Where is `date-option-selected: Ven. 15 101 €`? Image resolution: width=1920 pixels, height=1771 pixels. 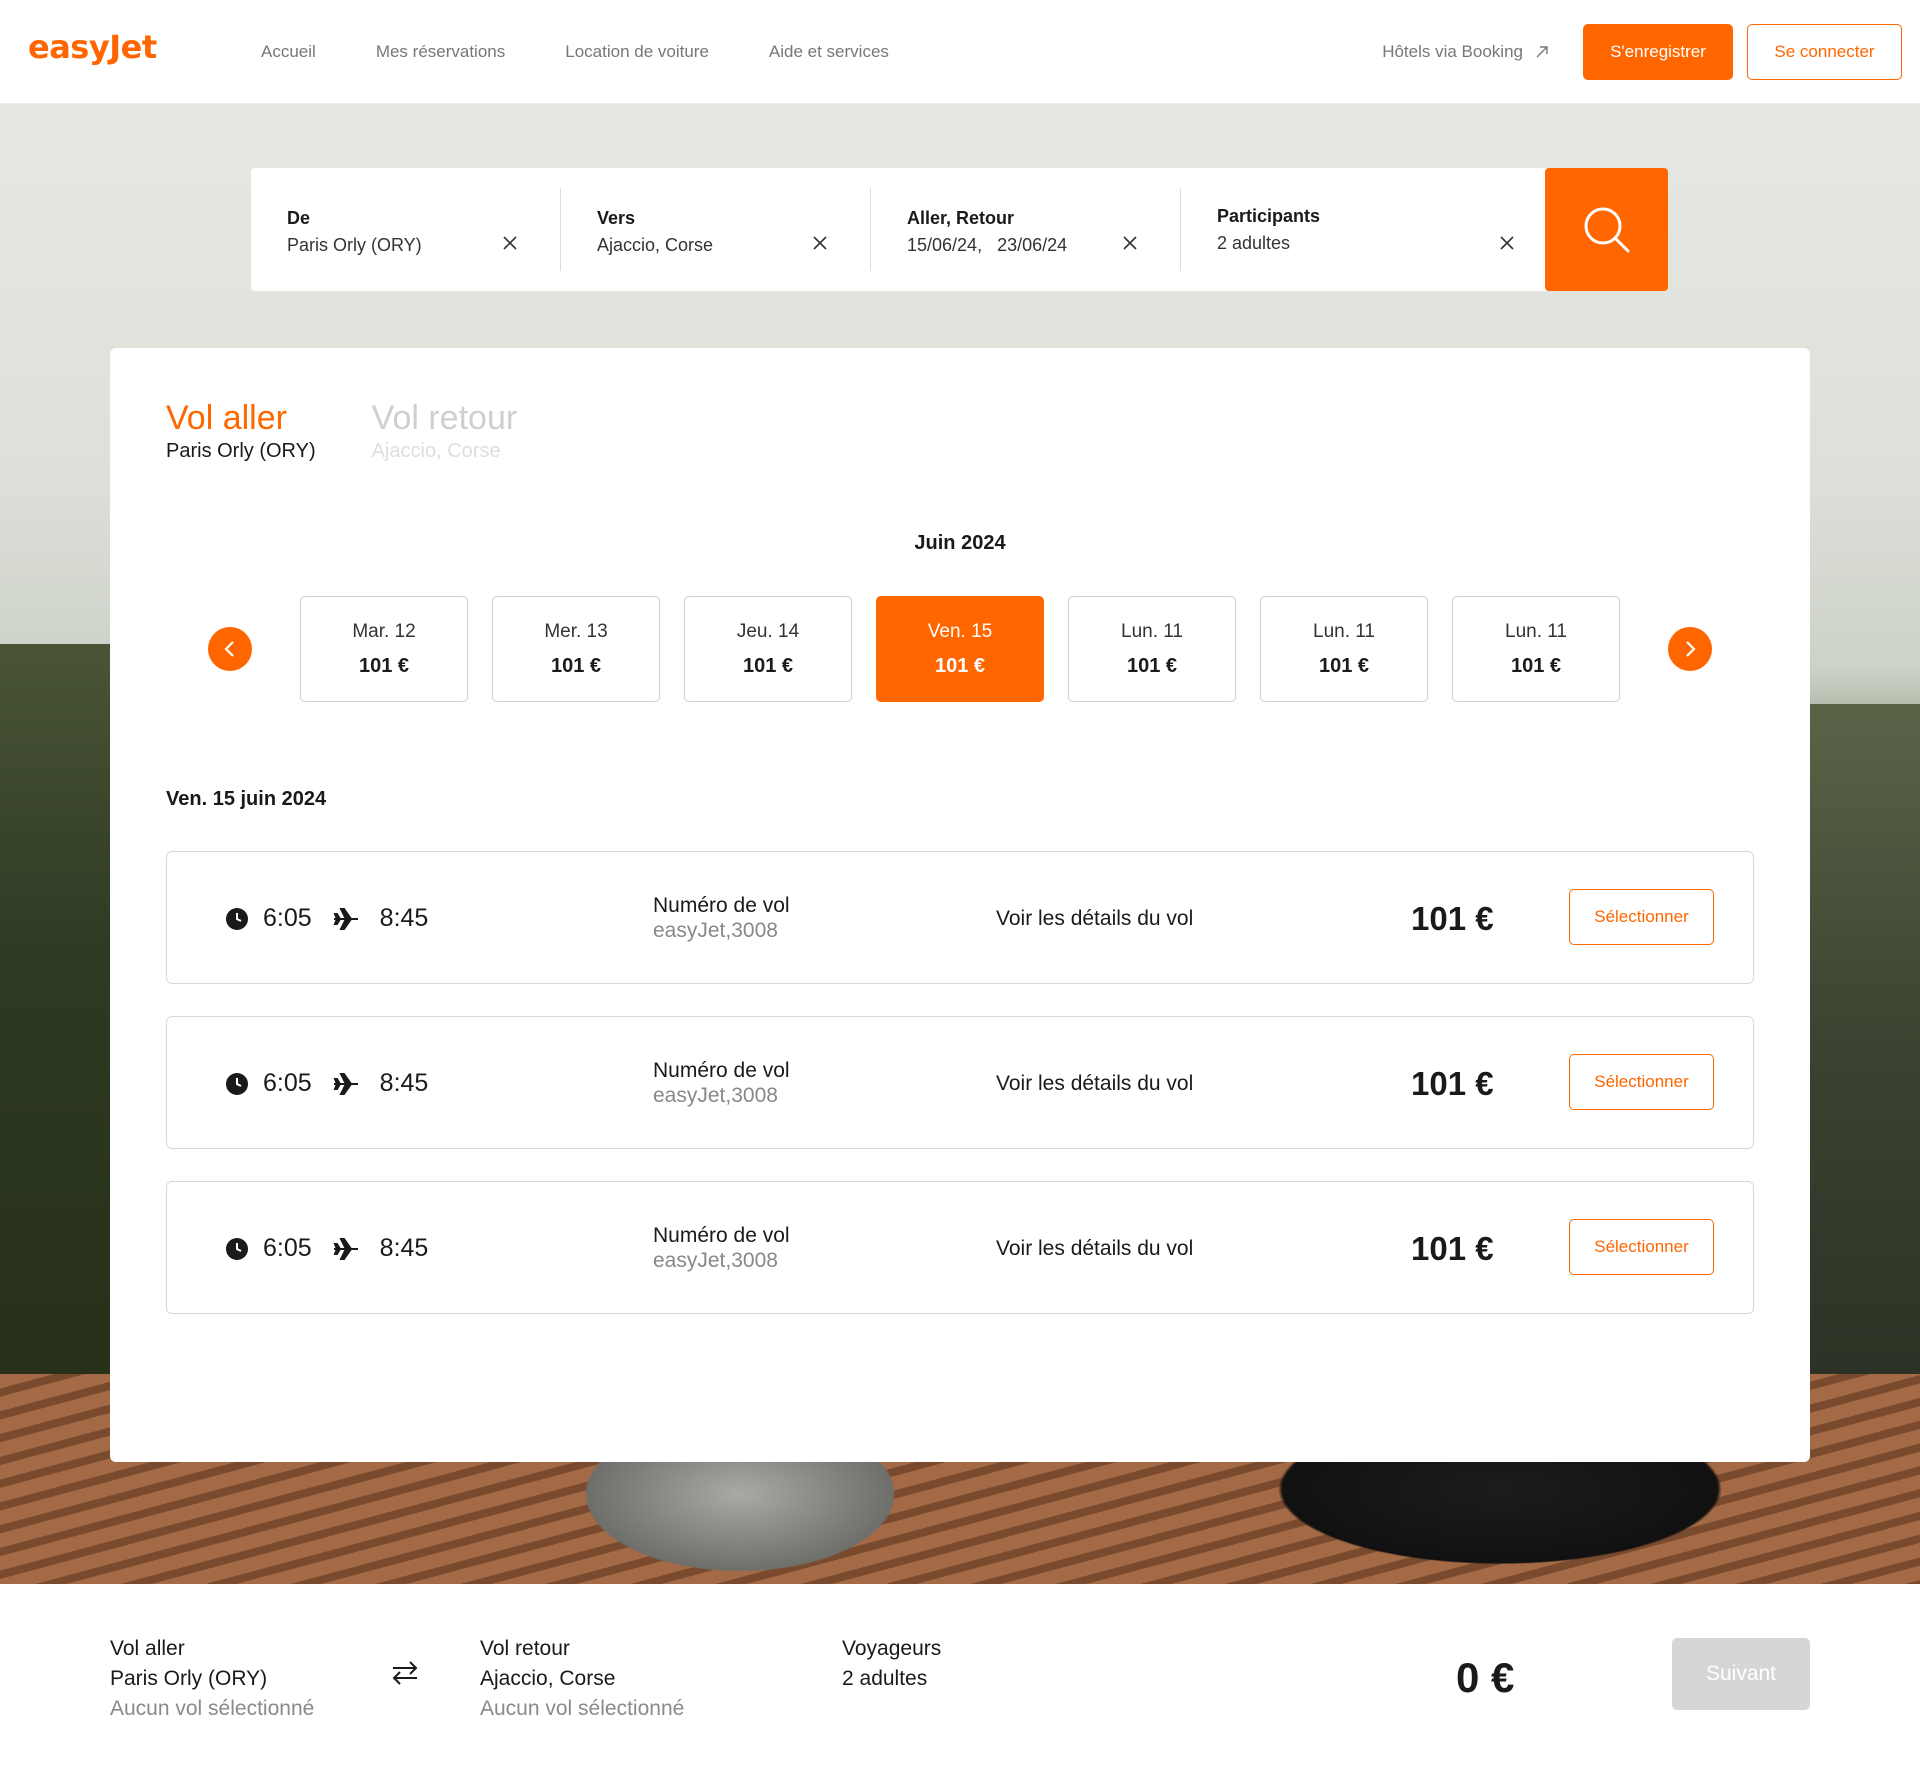 date-option-selected: Ven. 15 101 € is located at coordinates (960, 649).